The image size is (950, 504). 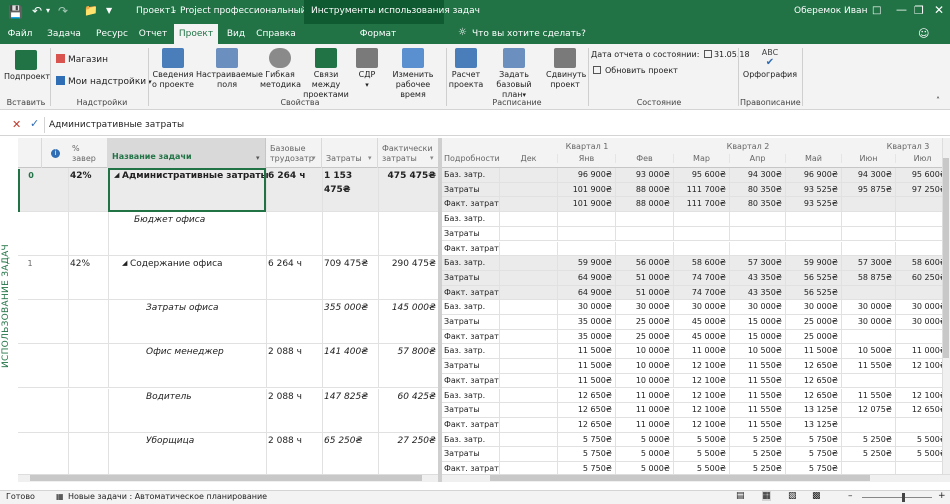 I want to click on redo-icon: ↷, so click(x=63, y=11).